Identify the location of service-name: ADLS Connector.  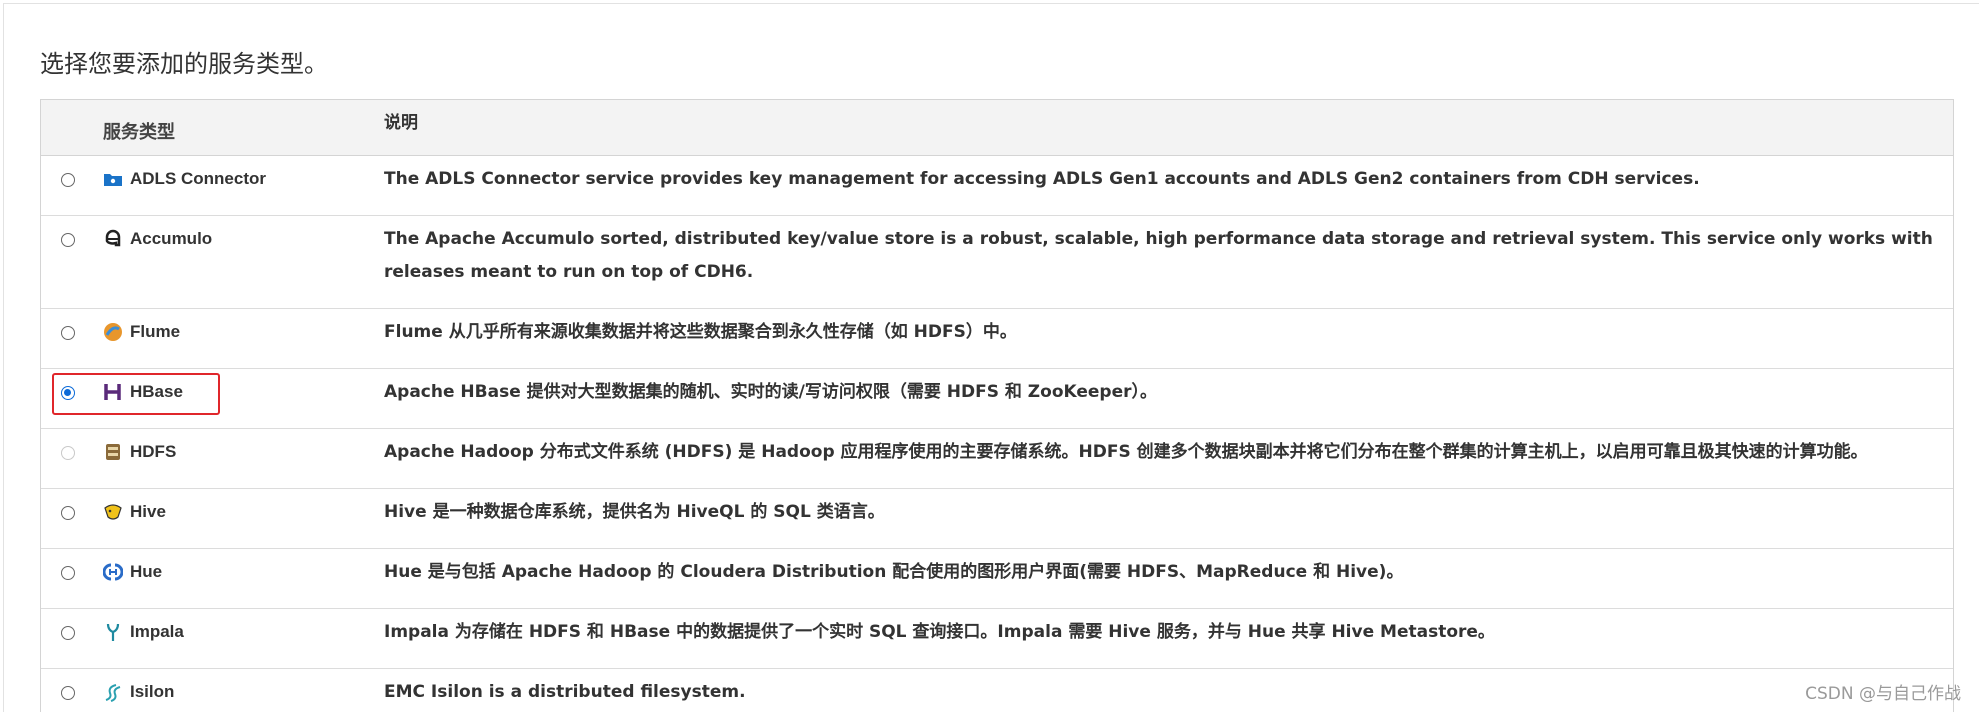
(198, 178).